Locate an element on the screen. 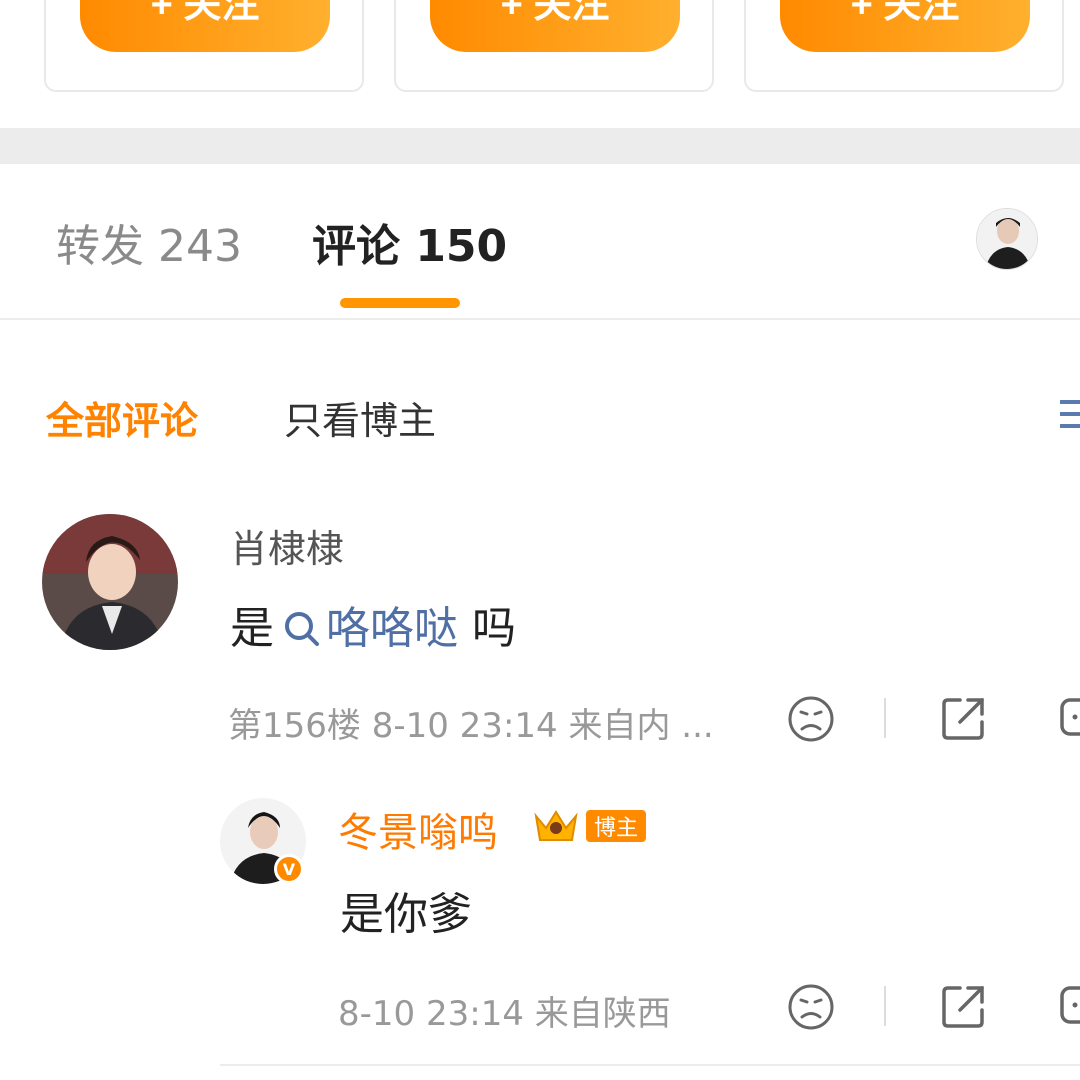 This screenshot has height=1080, width=1080. commenter-username: 肖棣棣 is located at coordinates (287, 545).